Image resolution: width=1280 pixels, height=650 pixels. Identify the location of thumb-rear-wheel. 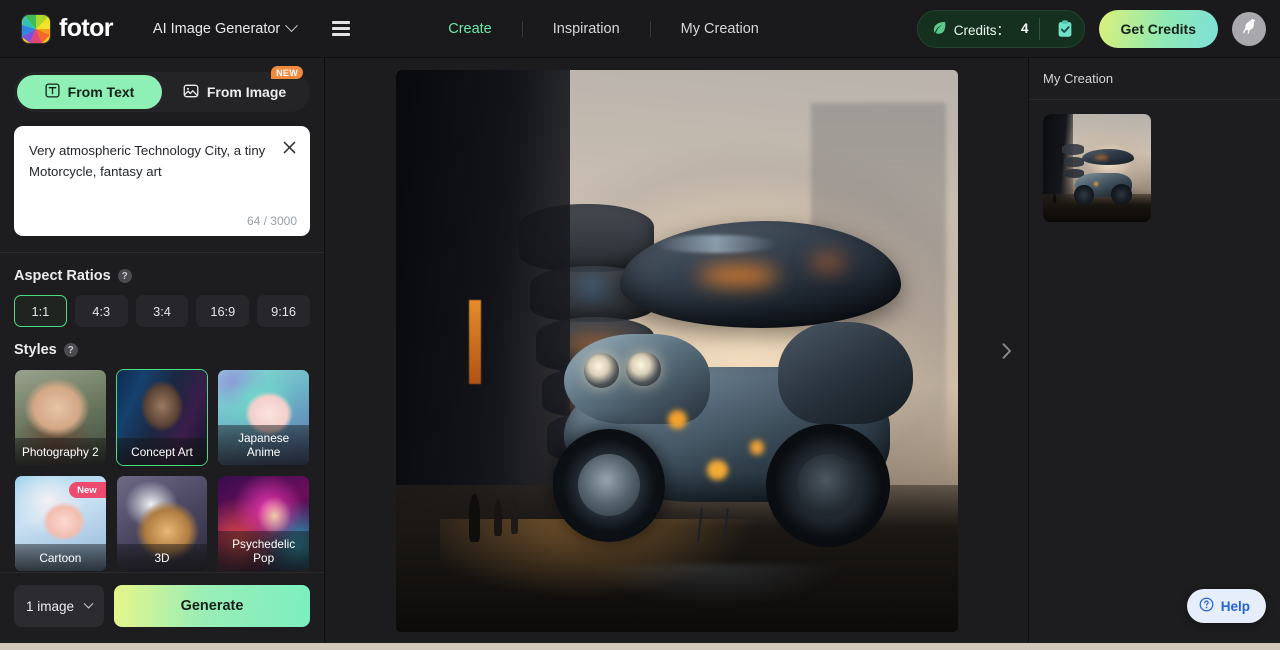
(1121, 194).